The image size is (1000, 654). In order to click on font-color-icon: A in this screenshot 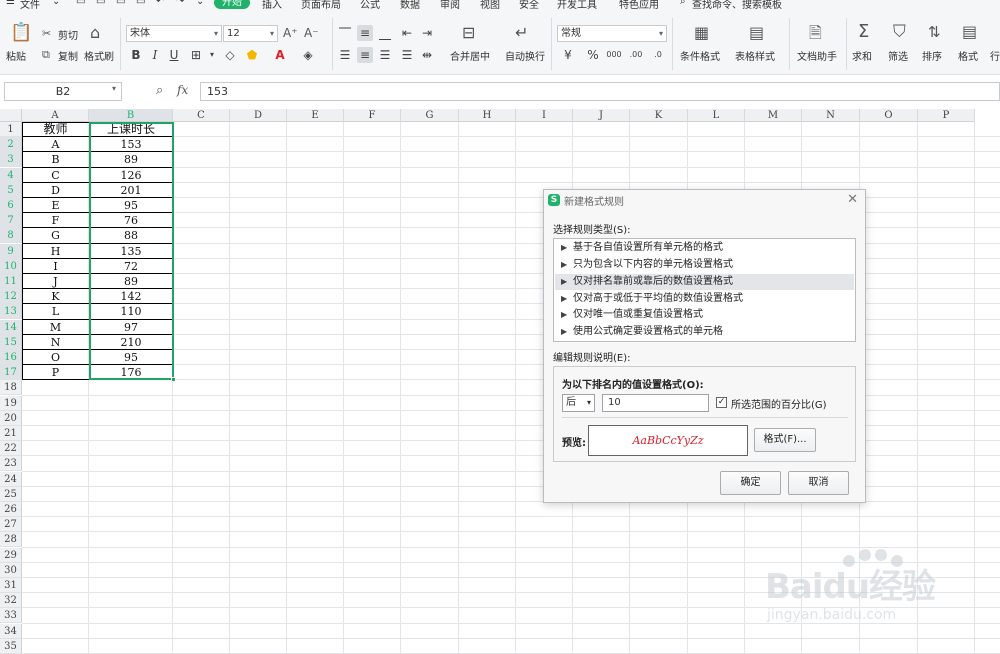, I will do `click(280, 55)`.